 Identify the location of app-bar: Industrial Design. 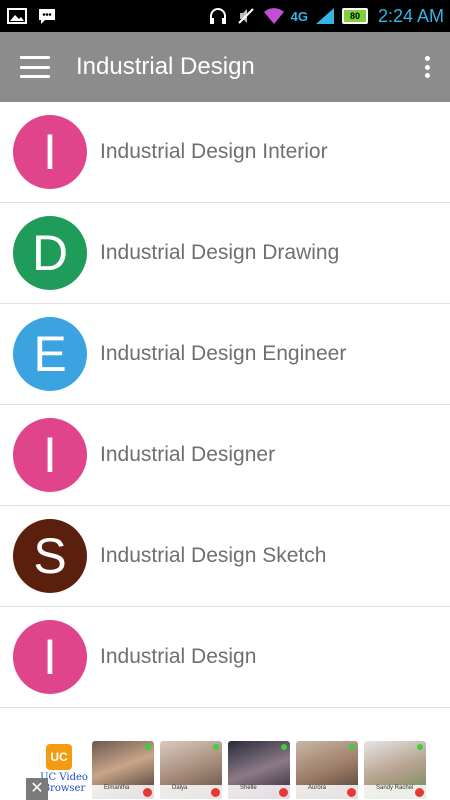
(225, 67).